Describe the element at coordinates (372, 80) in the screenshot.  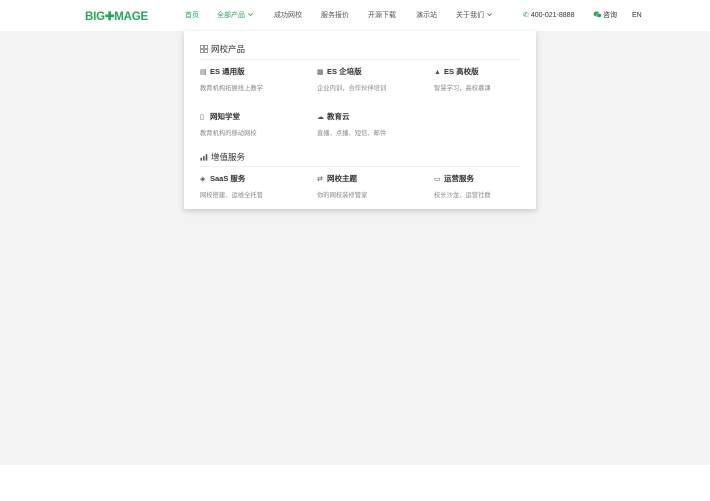
I see `product-es-enterprise: ▦ ES 企培版 企业内训，合作伙伴培训` at that location.